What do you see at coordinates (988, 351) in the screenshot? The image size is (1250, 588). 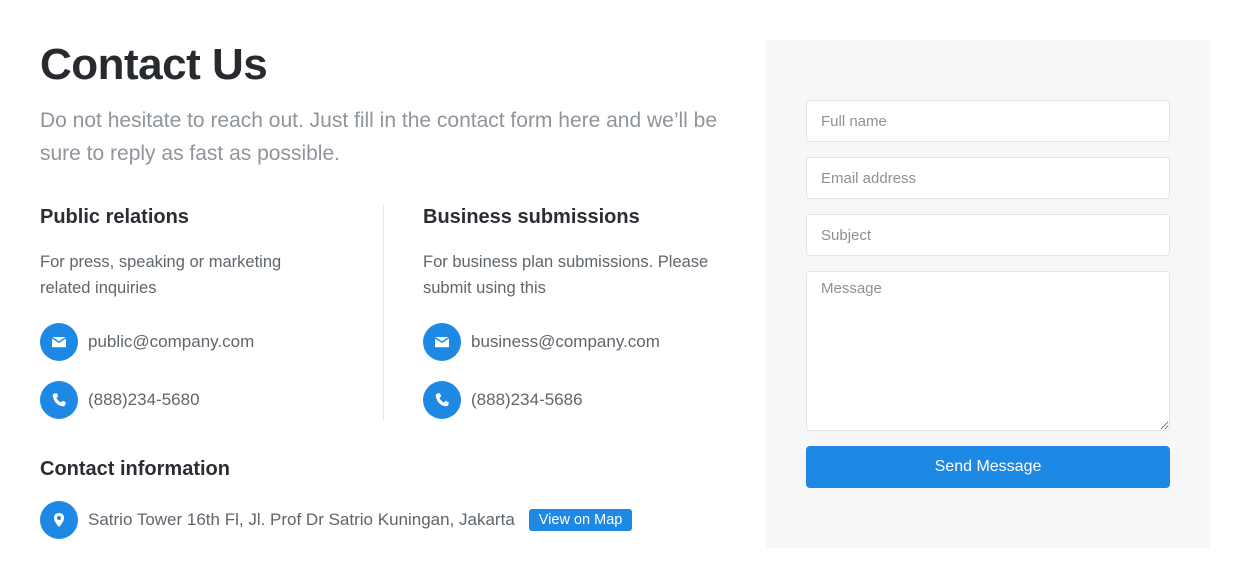 I see `message-textarea` at bounding box center [988, 351].